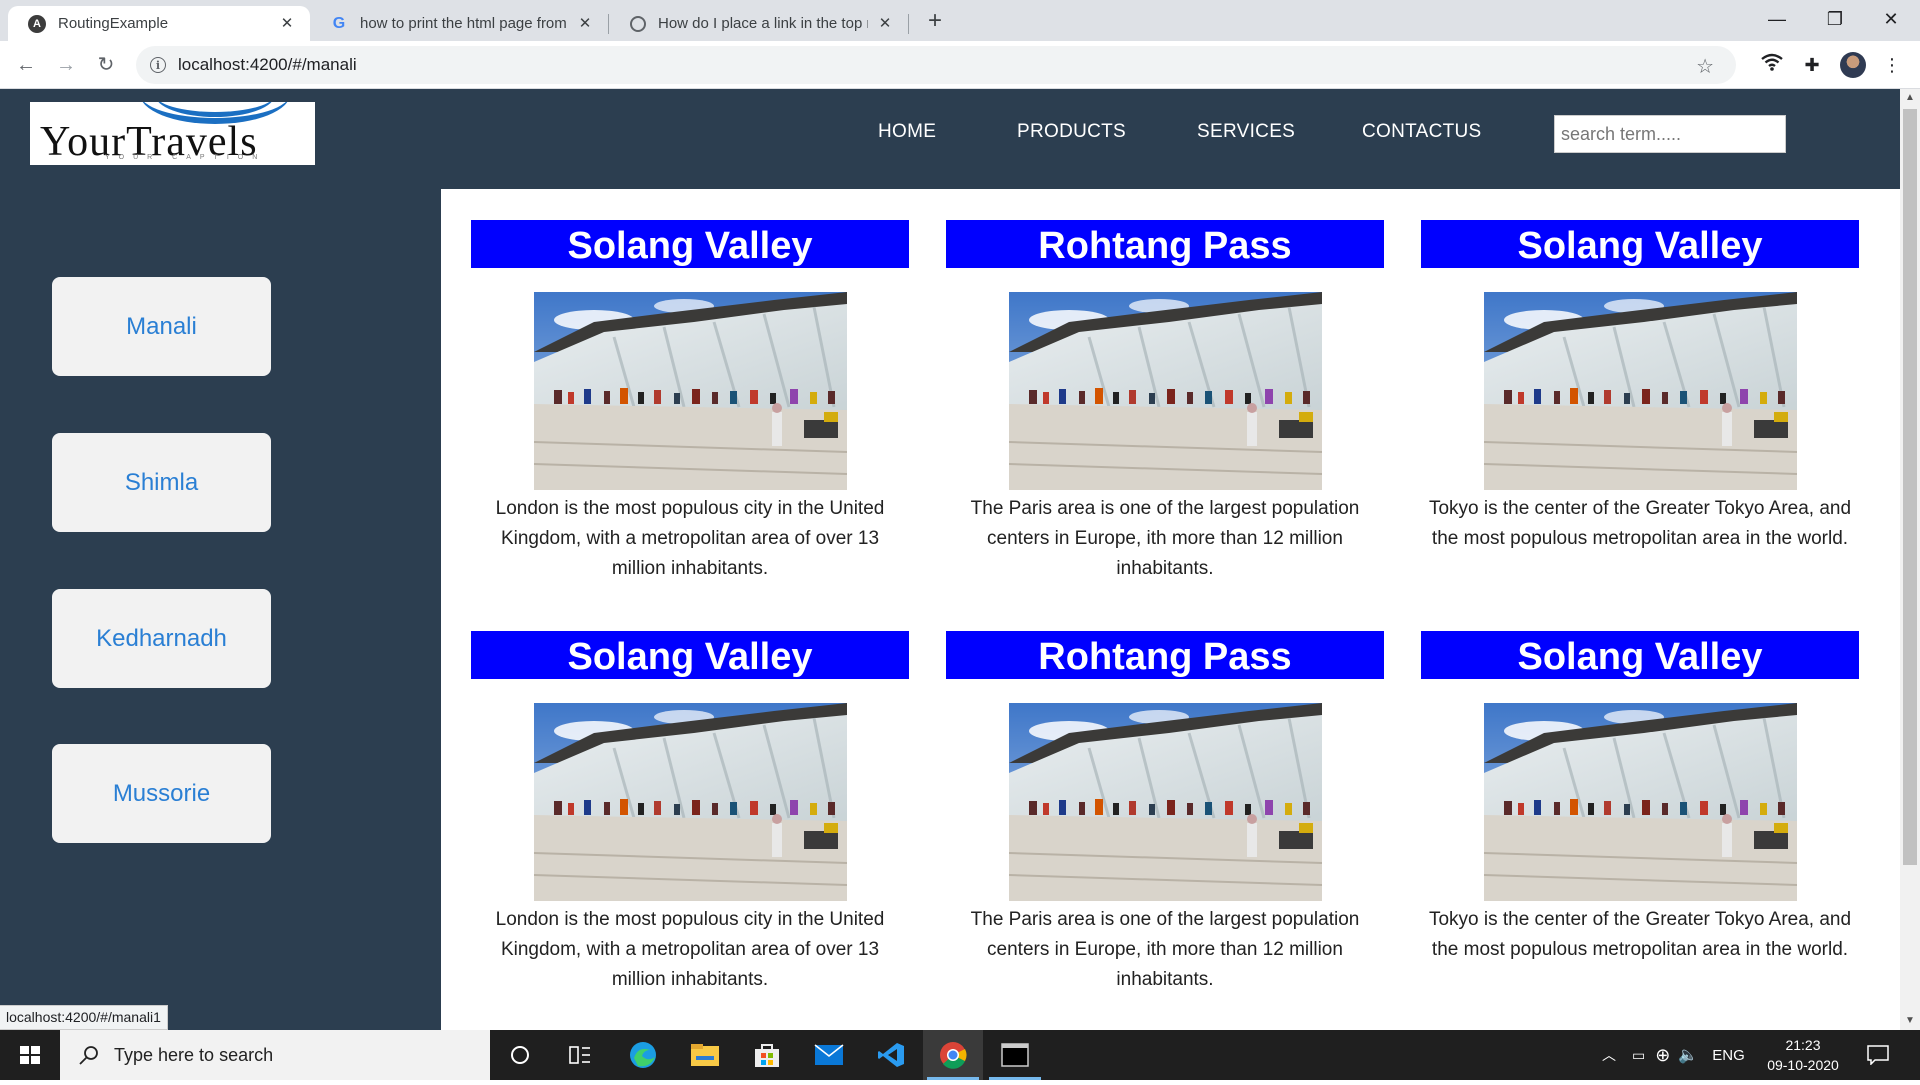  I want to click on windows-start-icon, so click(30, 1055).